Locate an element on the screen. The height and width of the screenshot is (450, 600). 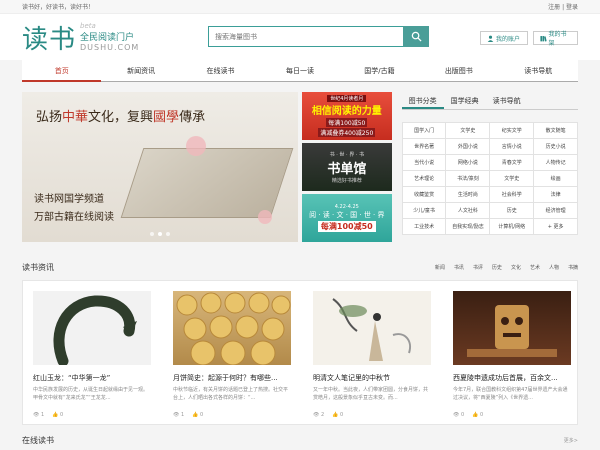
promo1-coupon: 满减叠券400减250 is located at coordinates (347, 132).